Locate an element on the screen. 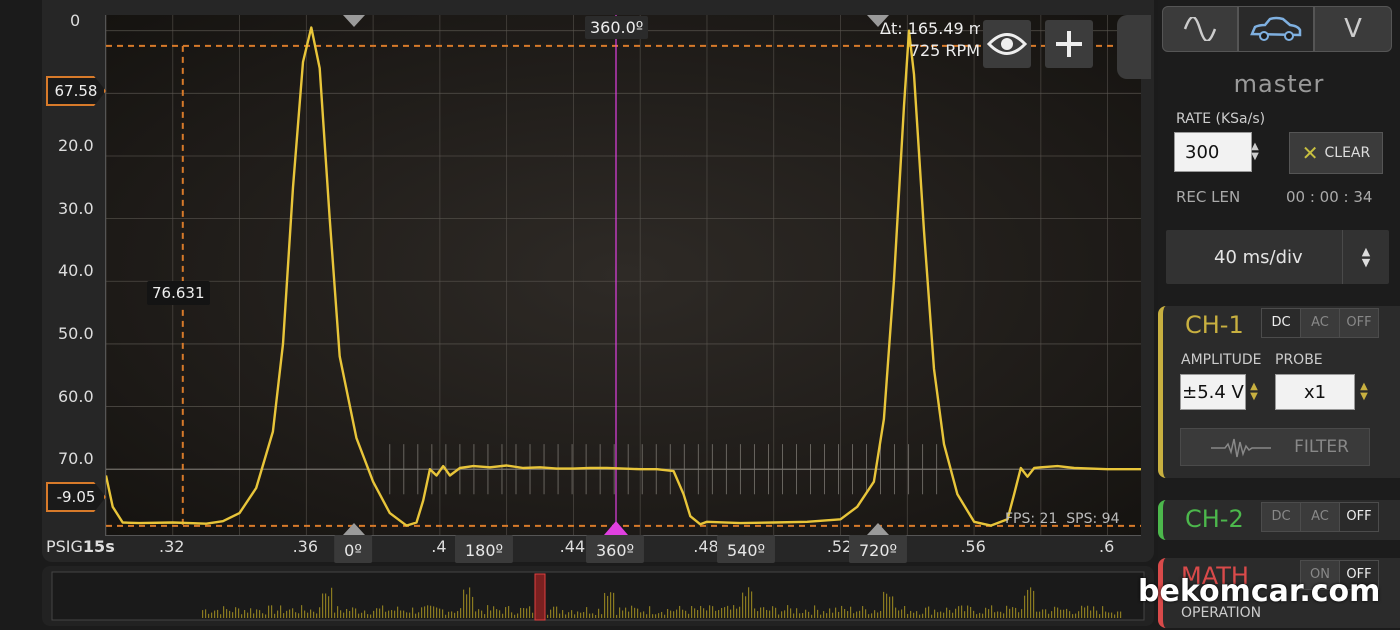 Image resolution: width=1400 pixels, height=630 pixels. ch2-off-button: OFF is located at coordinates (1359, 517).